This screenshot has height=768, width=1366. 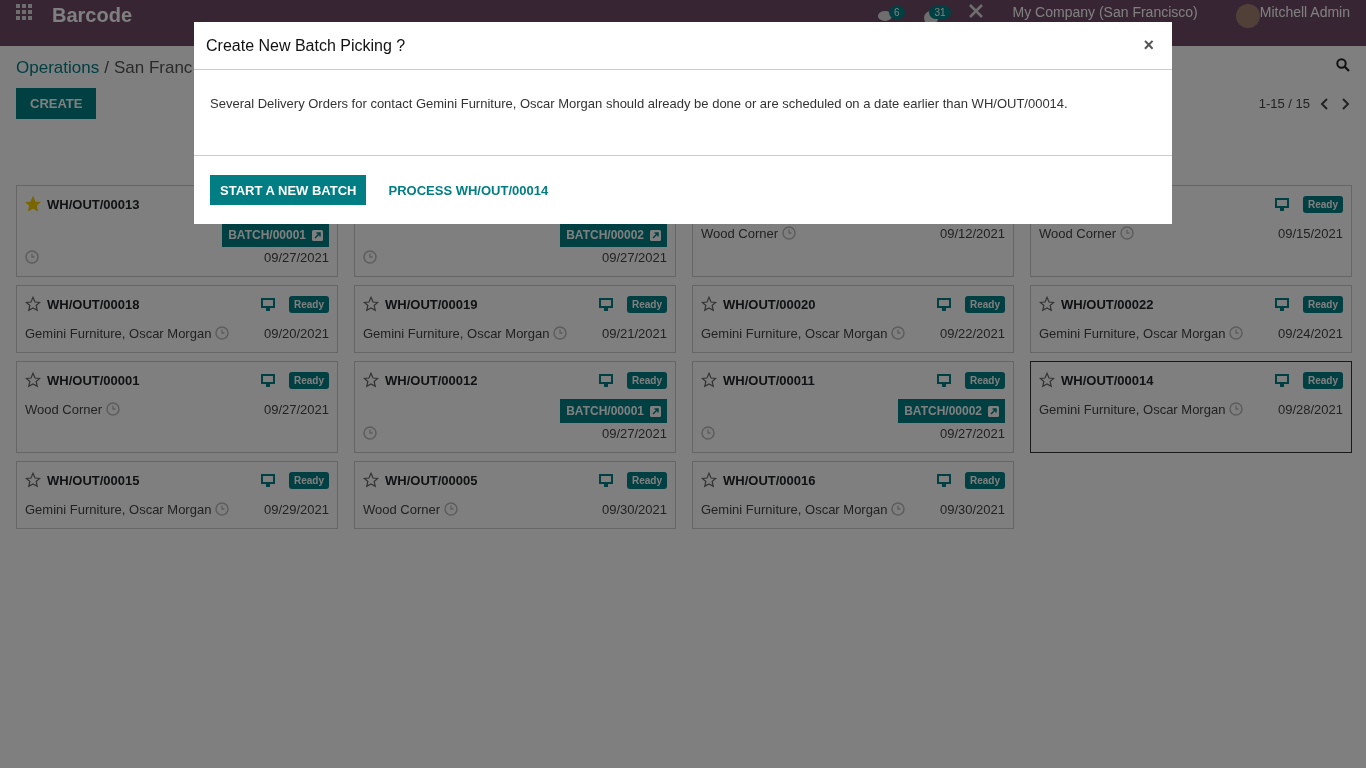 What do you see at coordinates (93, 380) in the screenshot?
I see `picking-reference: WH/OUT/00001` at bounding box center [93, 380].